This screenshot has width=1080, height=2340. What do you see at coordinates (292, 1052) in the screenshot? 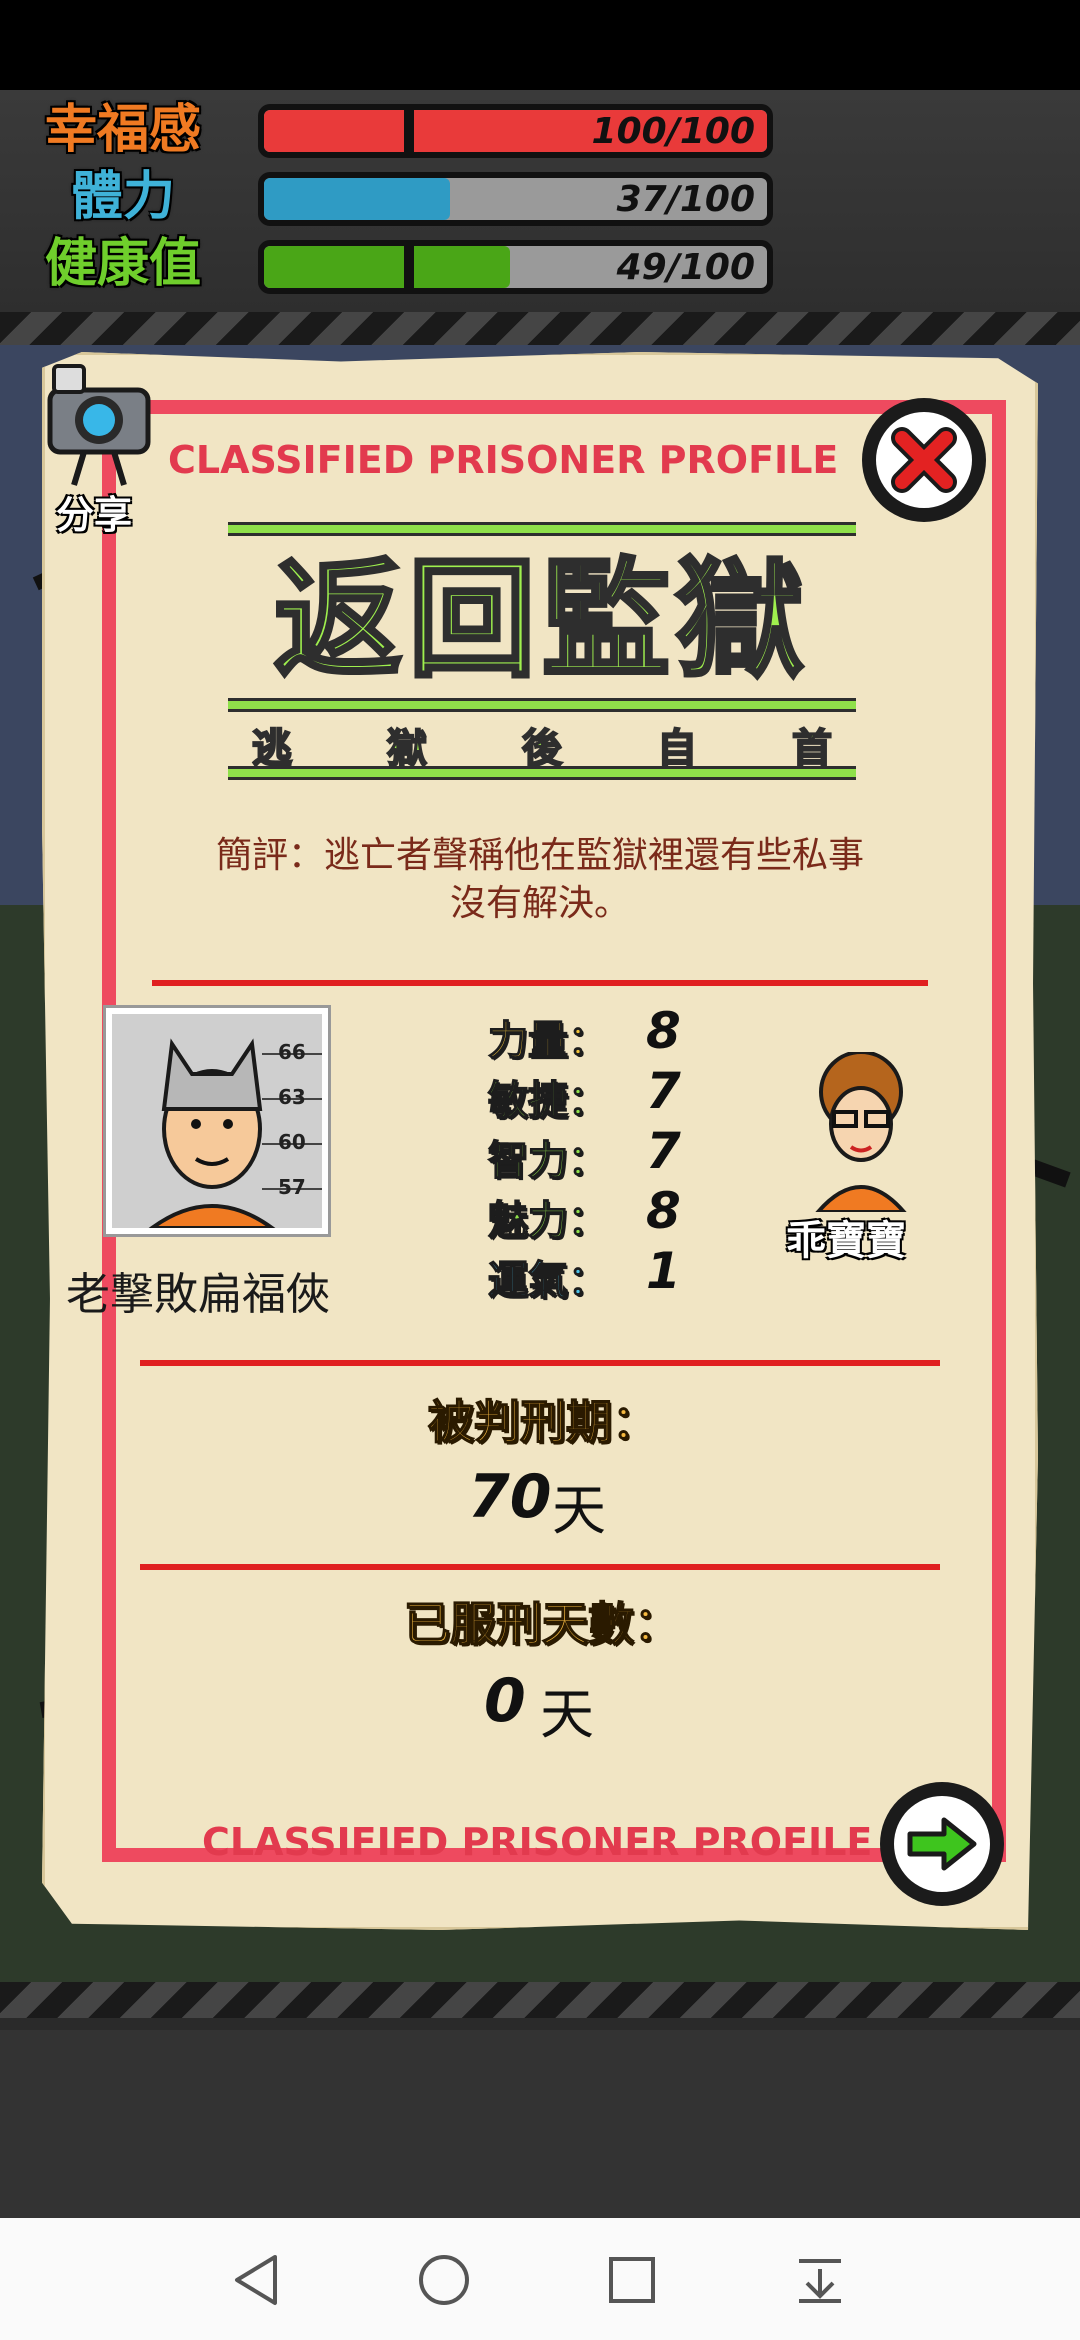
I see `height-mark: 66` at bounding box center [292, 1052].